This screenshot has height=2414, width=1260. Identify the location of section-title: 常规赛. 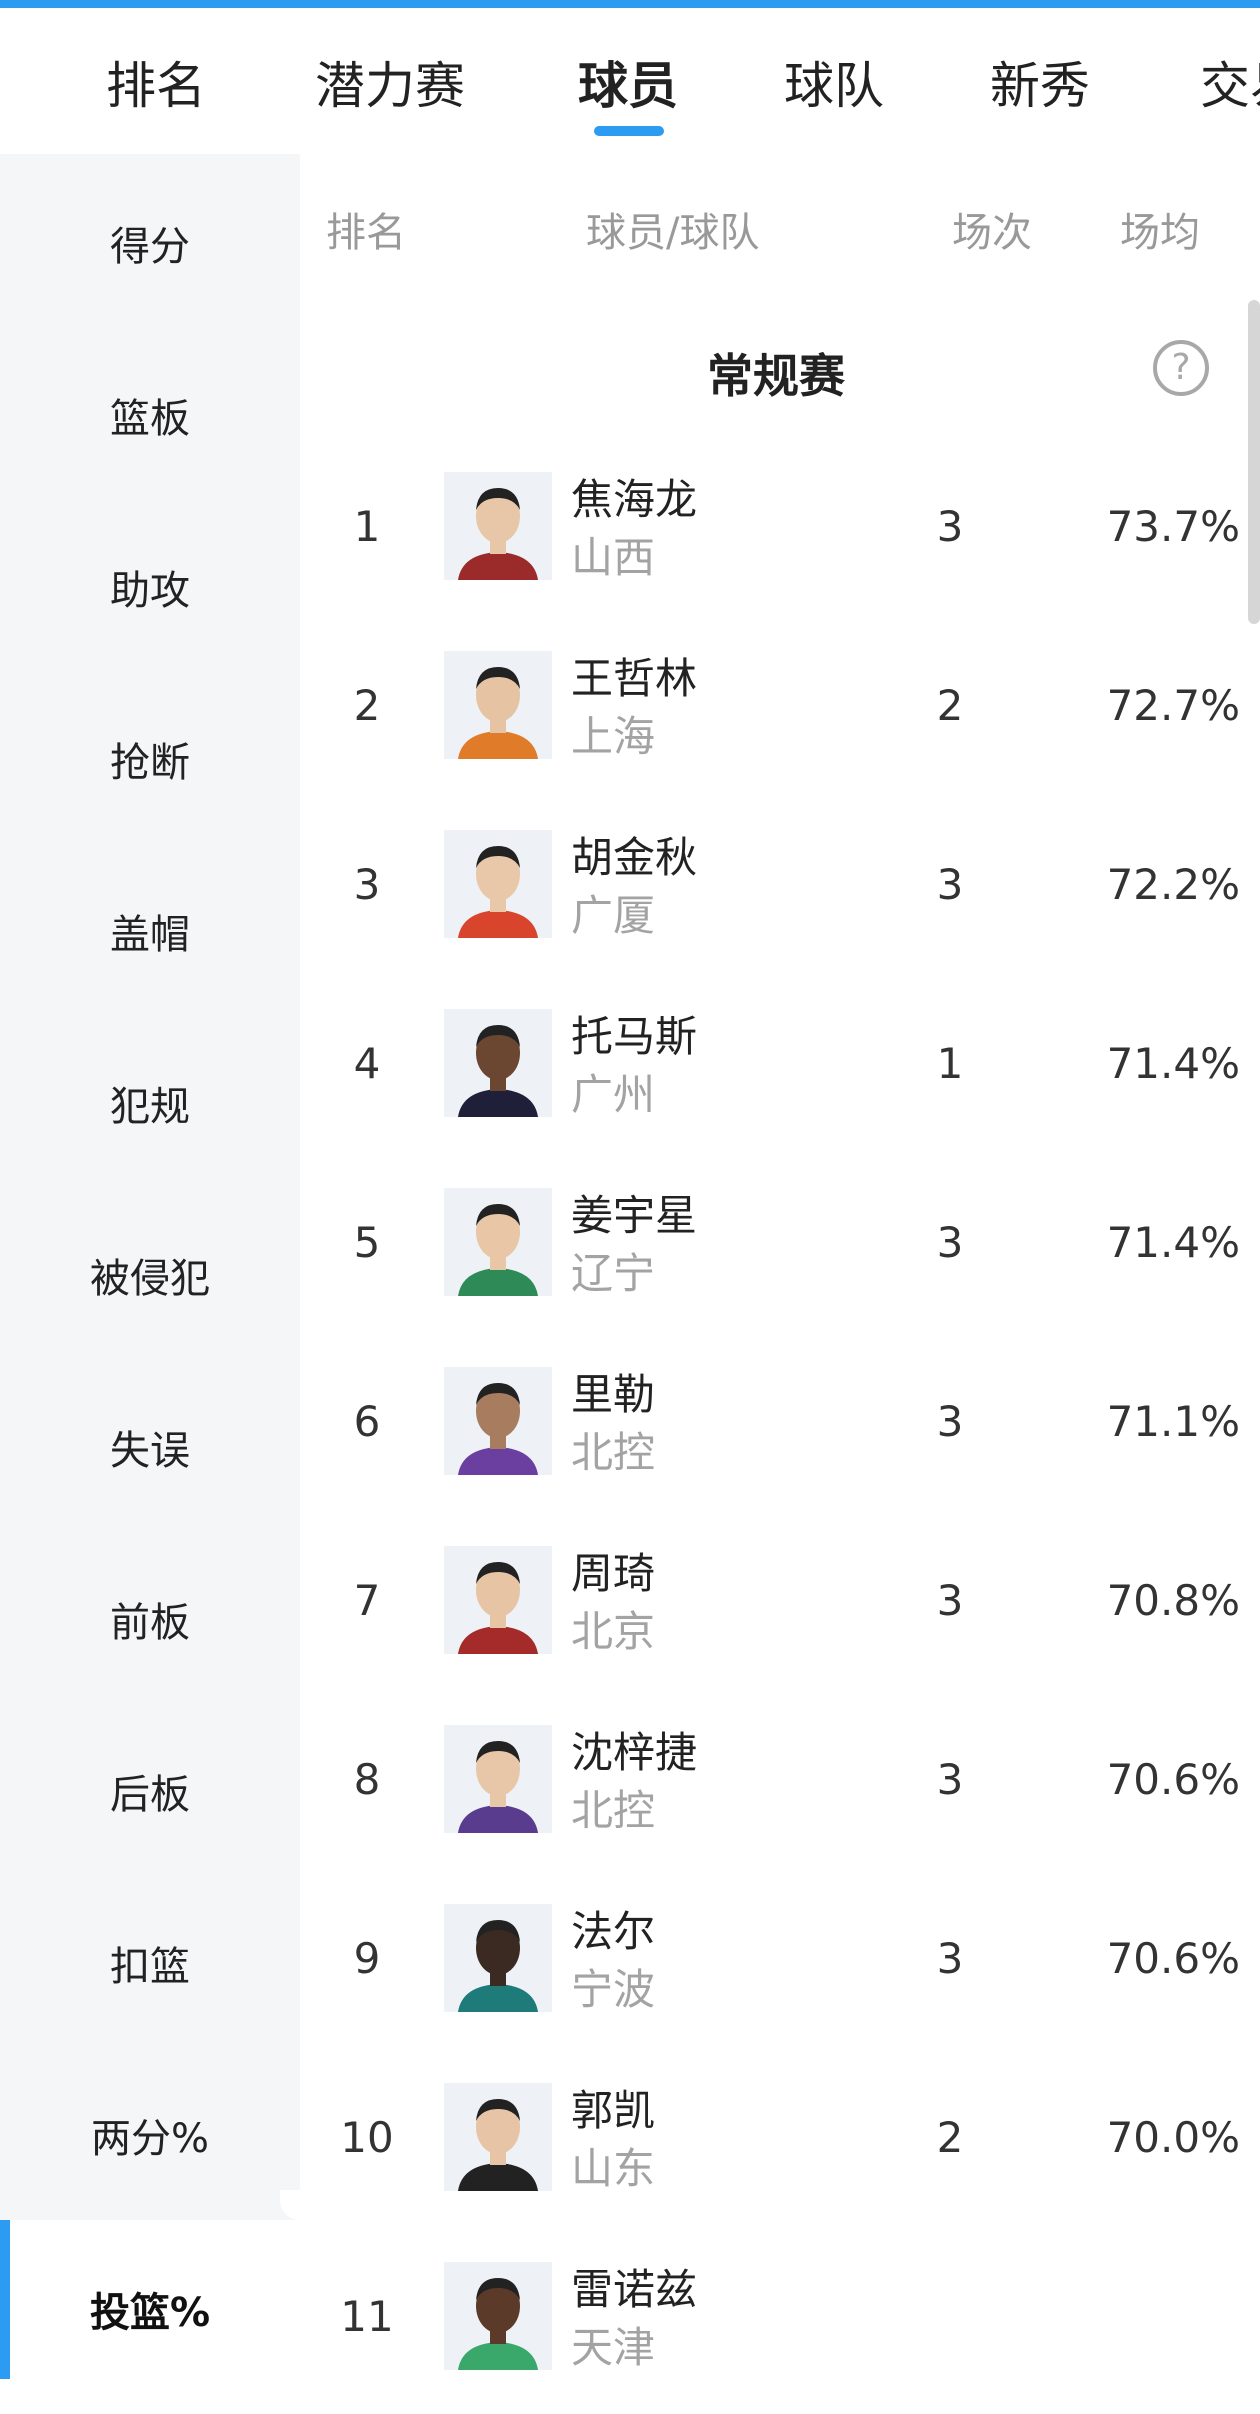
(776, 376).